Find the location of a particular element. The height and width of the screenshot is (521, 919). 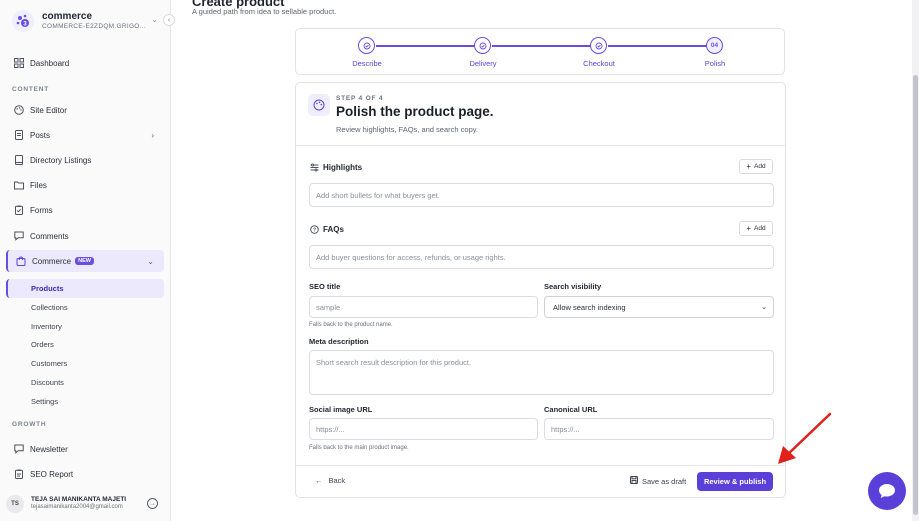

document-icon is located at coordinates (19, 135).